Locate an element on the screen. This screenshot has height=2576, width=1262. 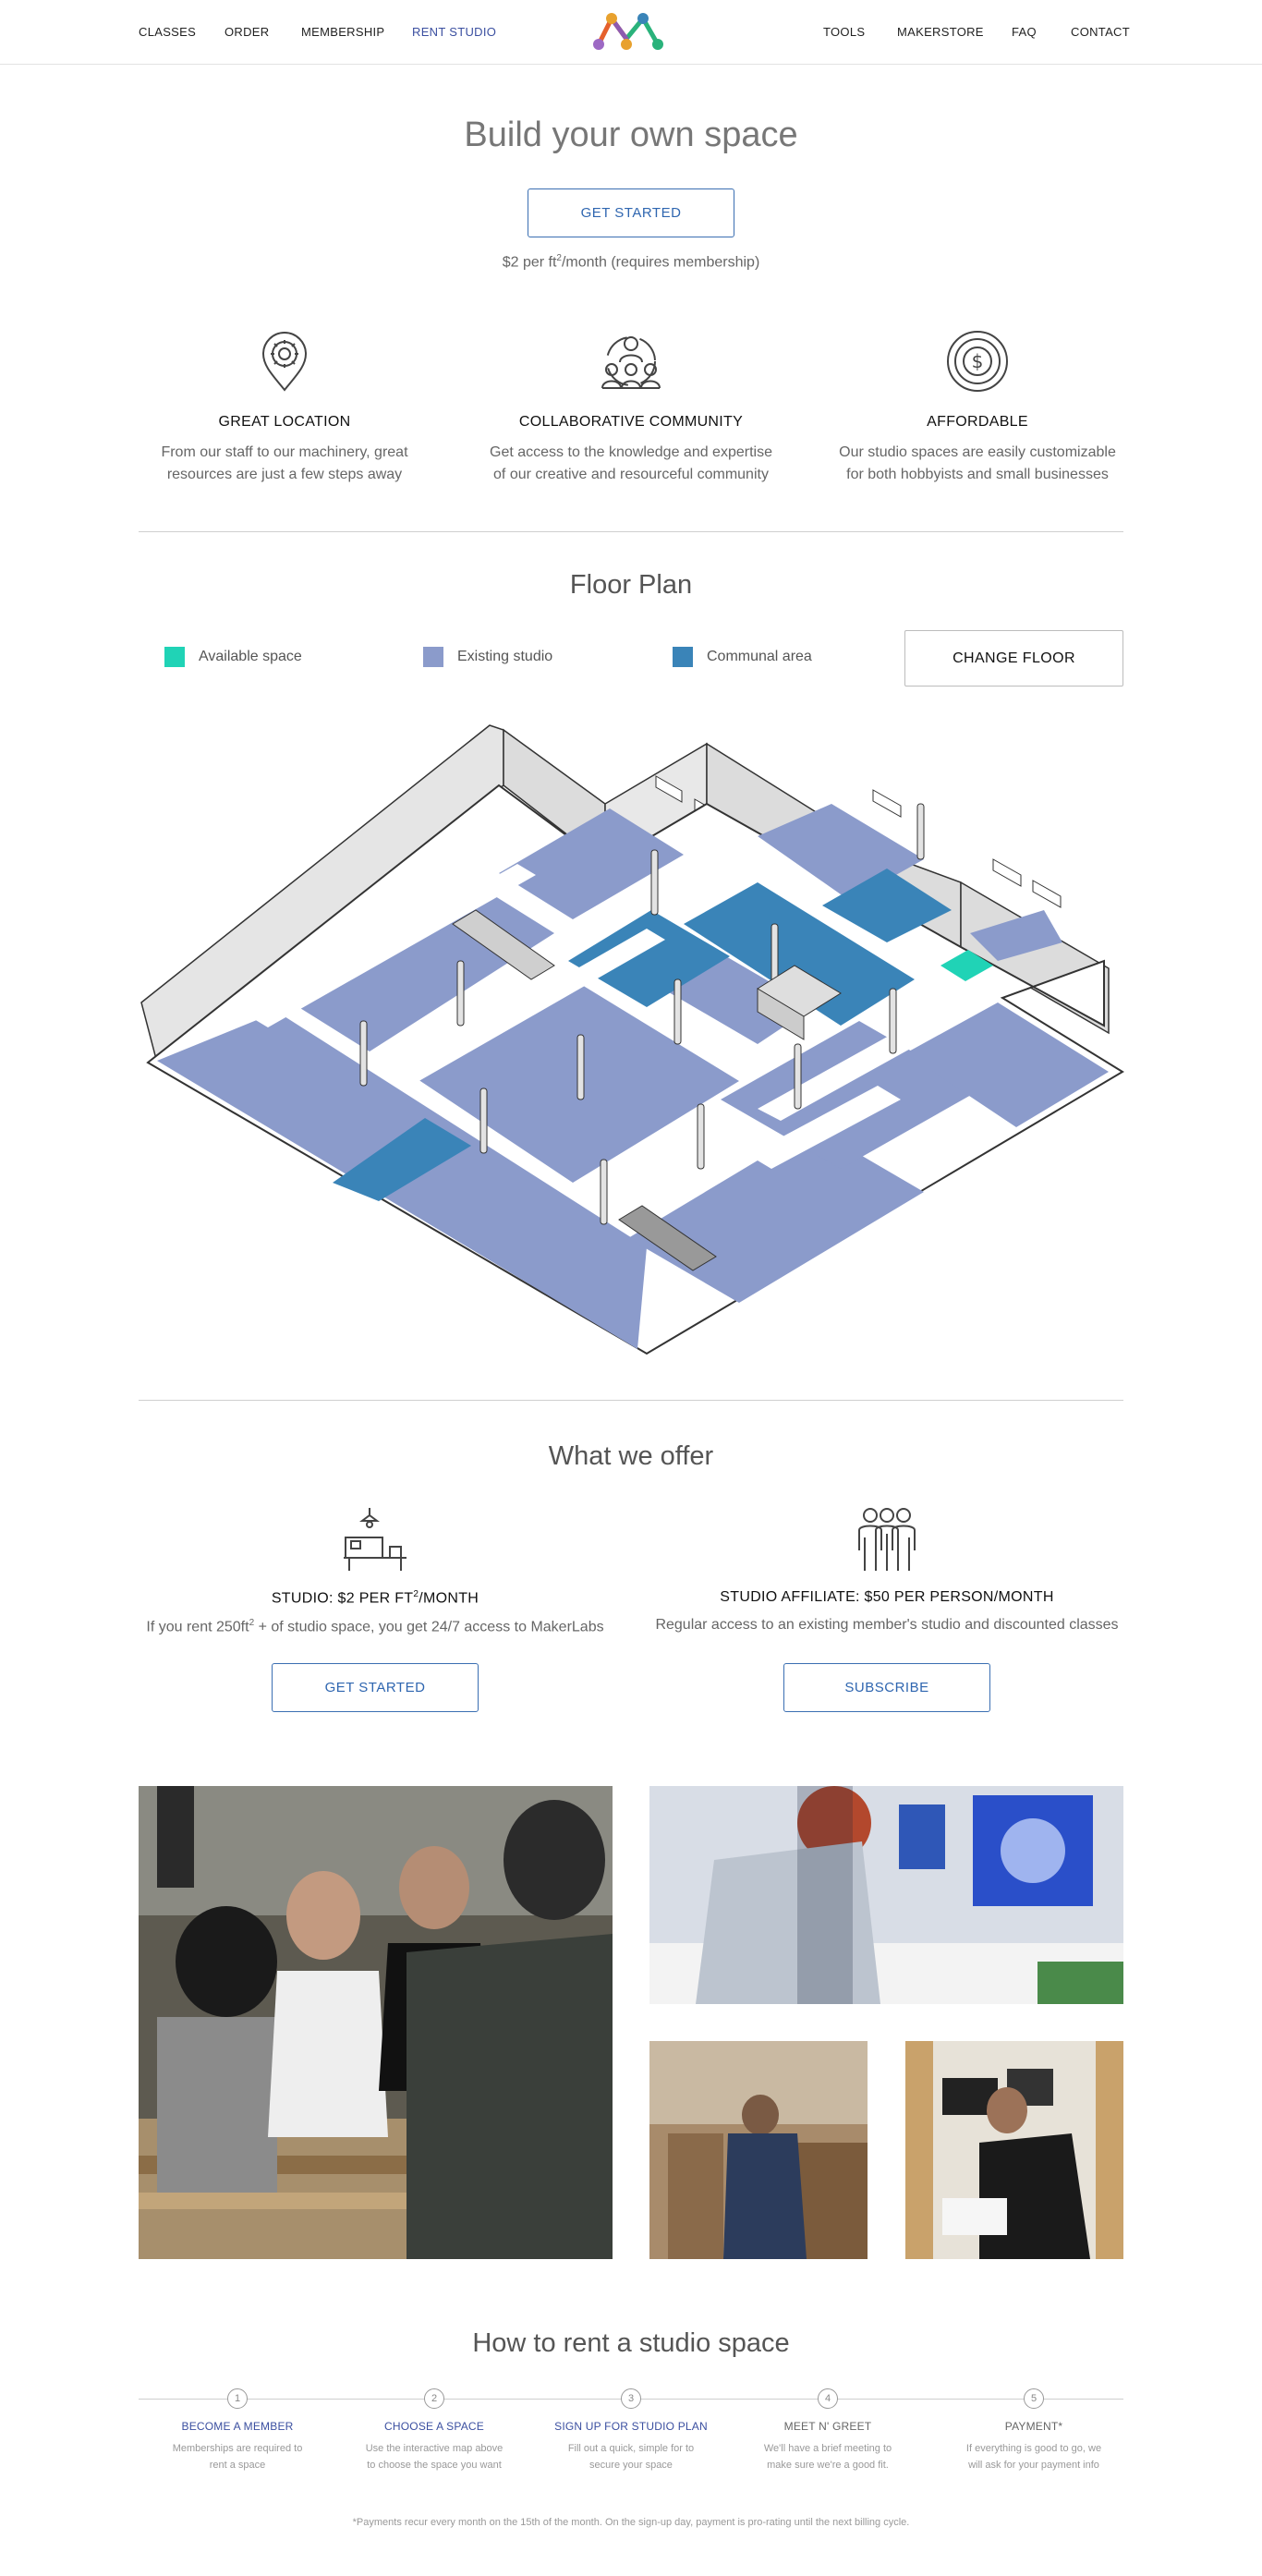
step-1-number: 1 is located at coordinates (237, 2398).